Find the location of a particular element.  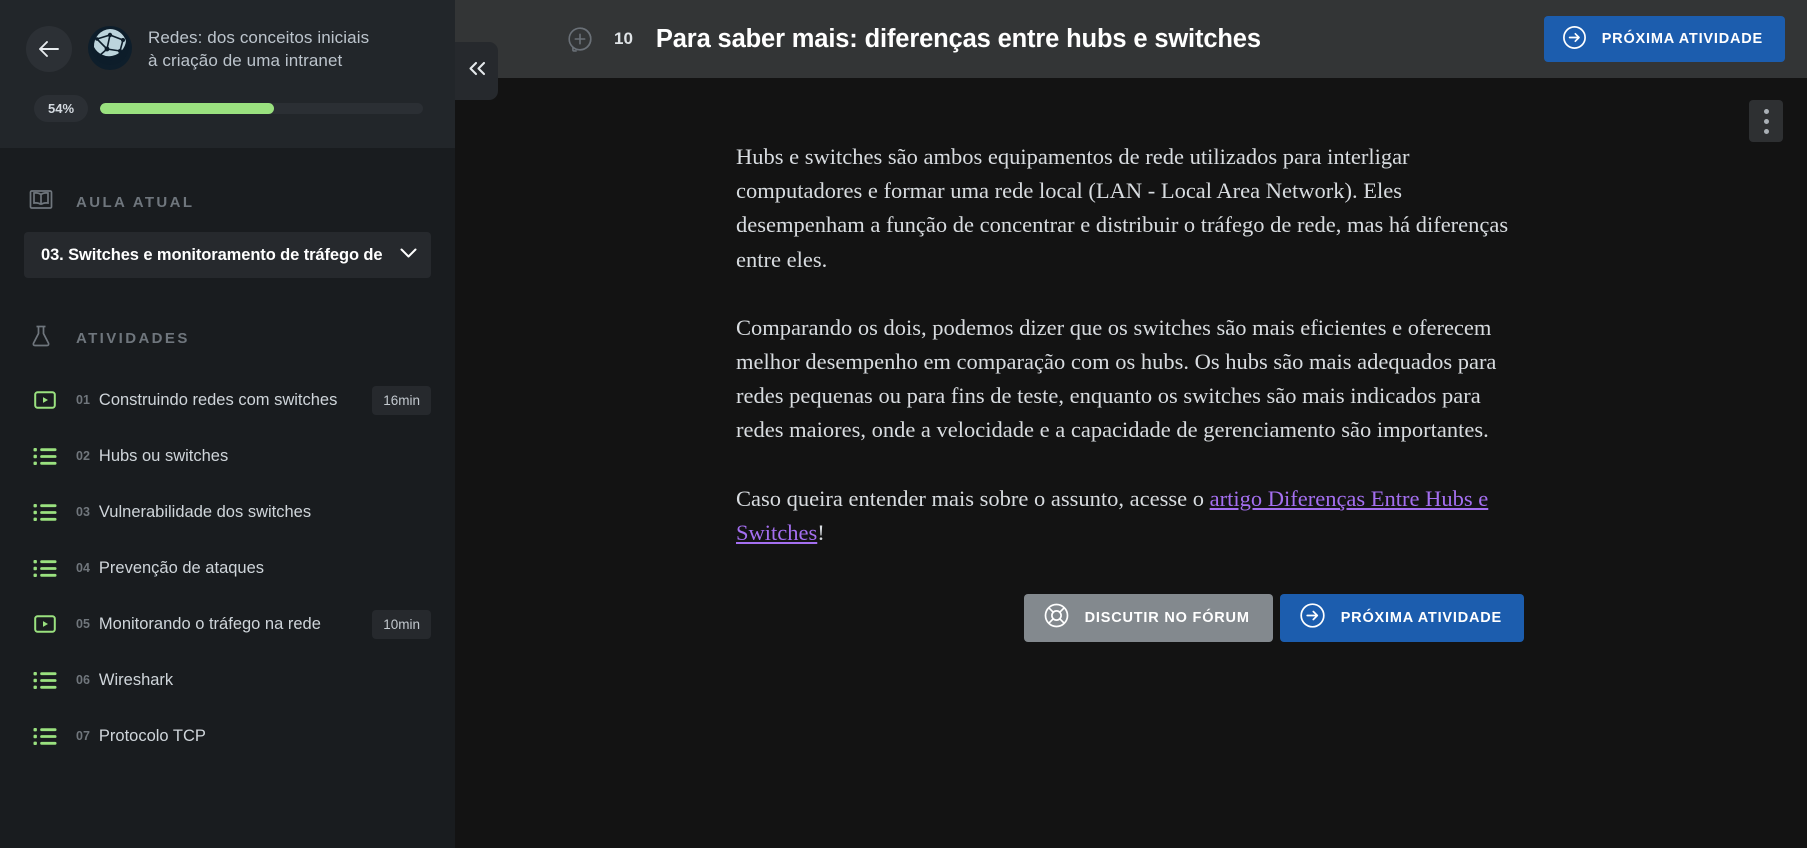

activity-number: 05 is located at coordinates (83, 624).